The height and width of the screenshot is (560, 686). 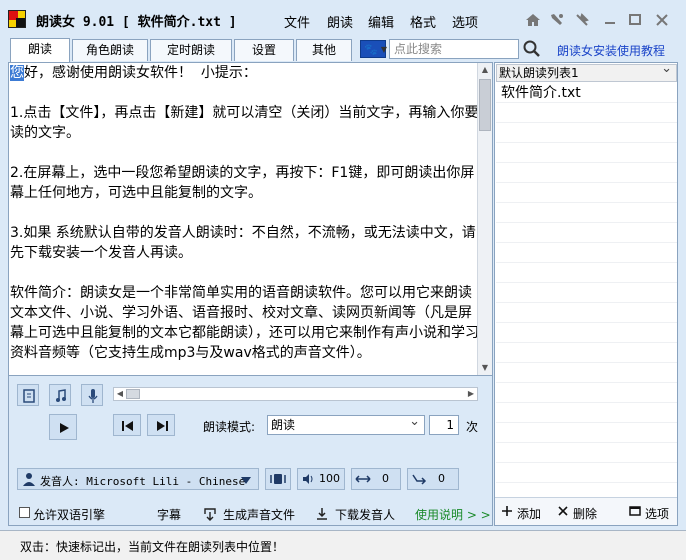 What do you see at coordinates (485, 70) in the screenshot?
I see `scroll-up-icon: ▲` at bounding box center [485, 70].